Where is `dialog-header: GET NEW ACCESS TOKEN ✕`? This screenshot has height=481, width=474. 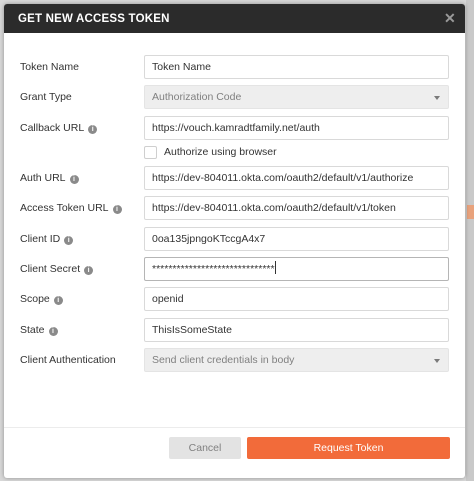 dialog-header: GET NEW ACCESS TOKEN ✕ is located at coordinates (234, 18).